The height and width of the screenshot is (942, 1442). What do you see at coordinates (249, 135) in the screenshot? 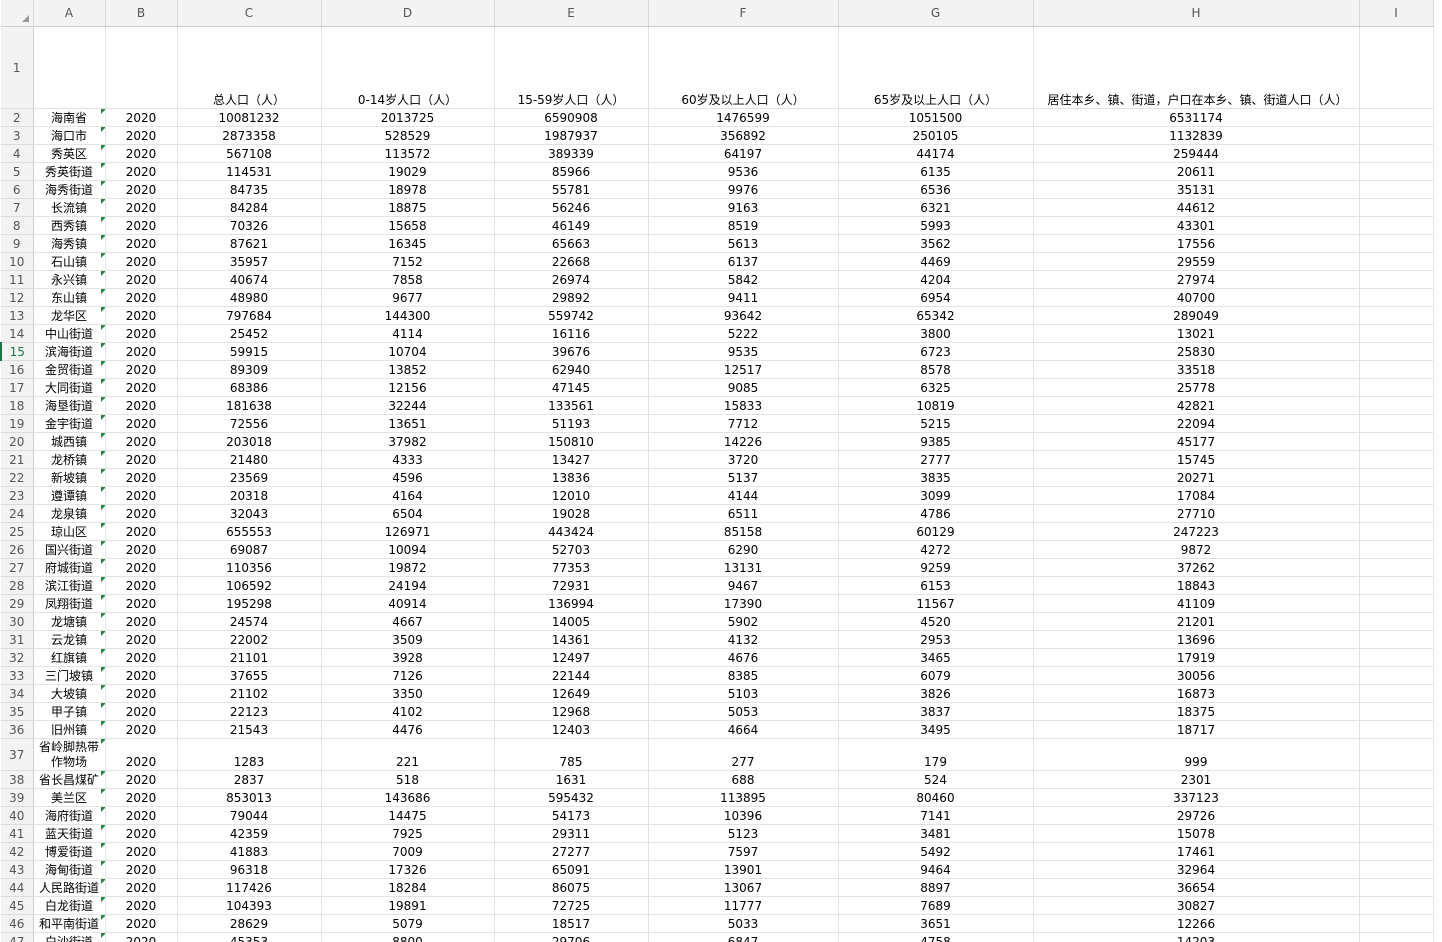
I see `cell-c: 2873358` at bounding box center [249, 135].